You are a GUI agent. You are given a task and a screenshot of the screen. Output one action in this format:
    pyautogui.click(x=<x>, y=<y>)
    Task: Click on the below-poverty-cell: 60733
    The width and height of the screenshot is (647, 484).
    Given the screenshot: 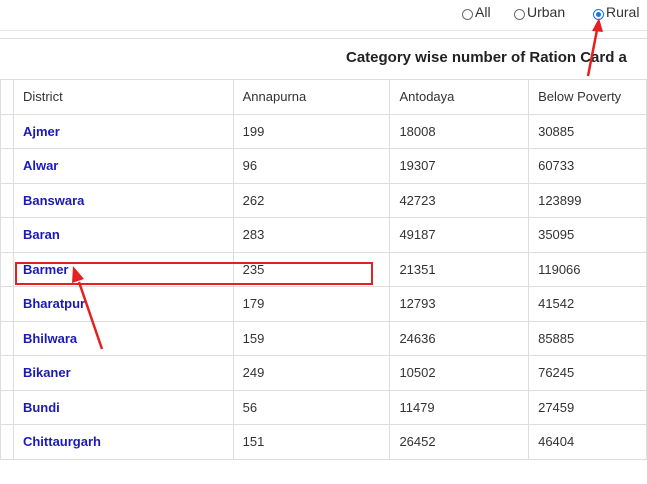 What is the action you would take?
    pyautogui.click(x=587, y=166)
    